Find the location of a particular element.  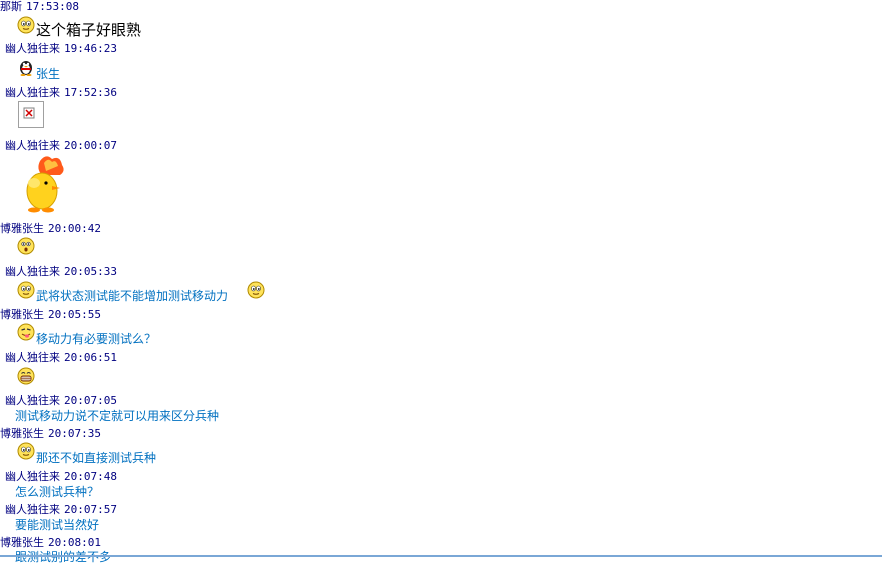

sender-name: 那斯 is located at coordinates (11, 6).